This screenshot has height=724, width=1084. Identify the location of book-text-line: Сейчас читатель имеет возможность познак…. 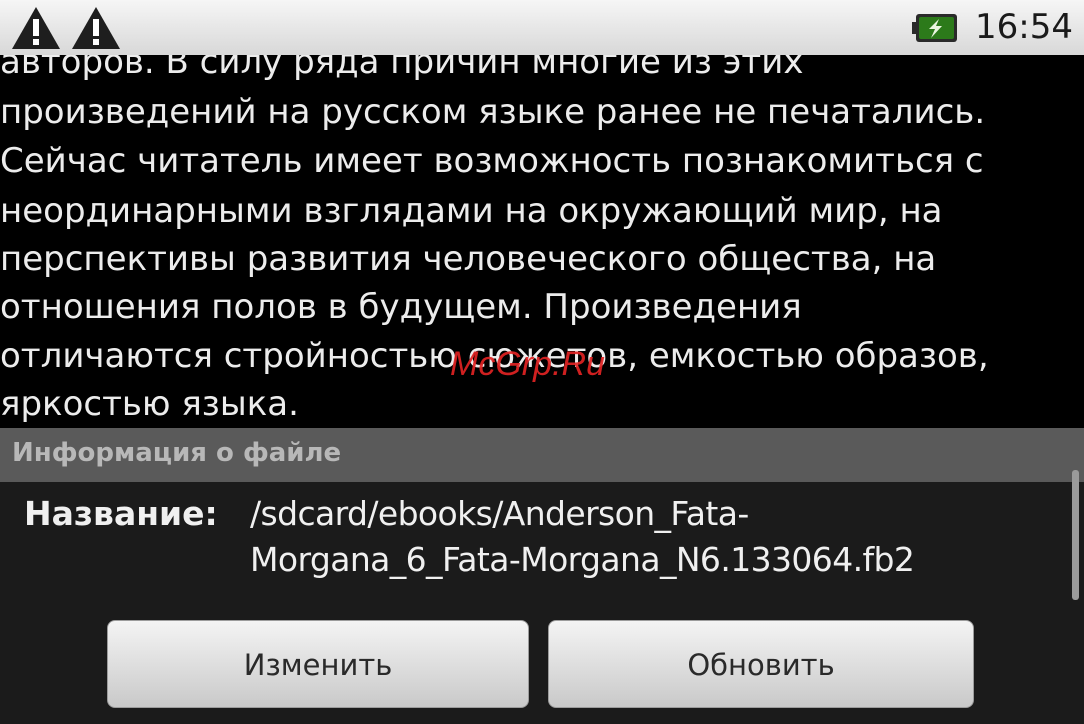
(492, 161).